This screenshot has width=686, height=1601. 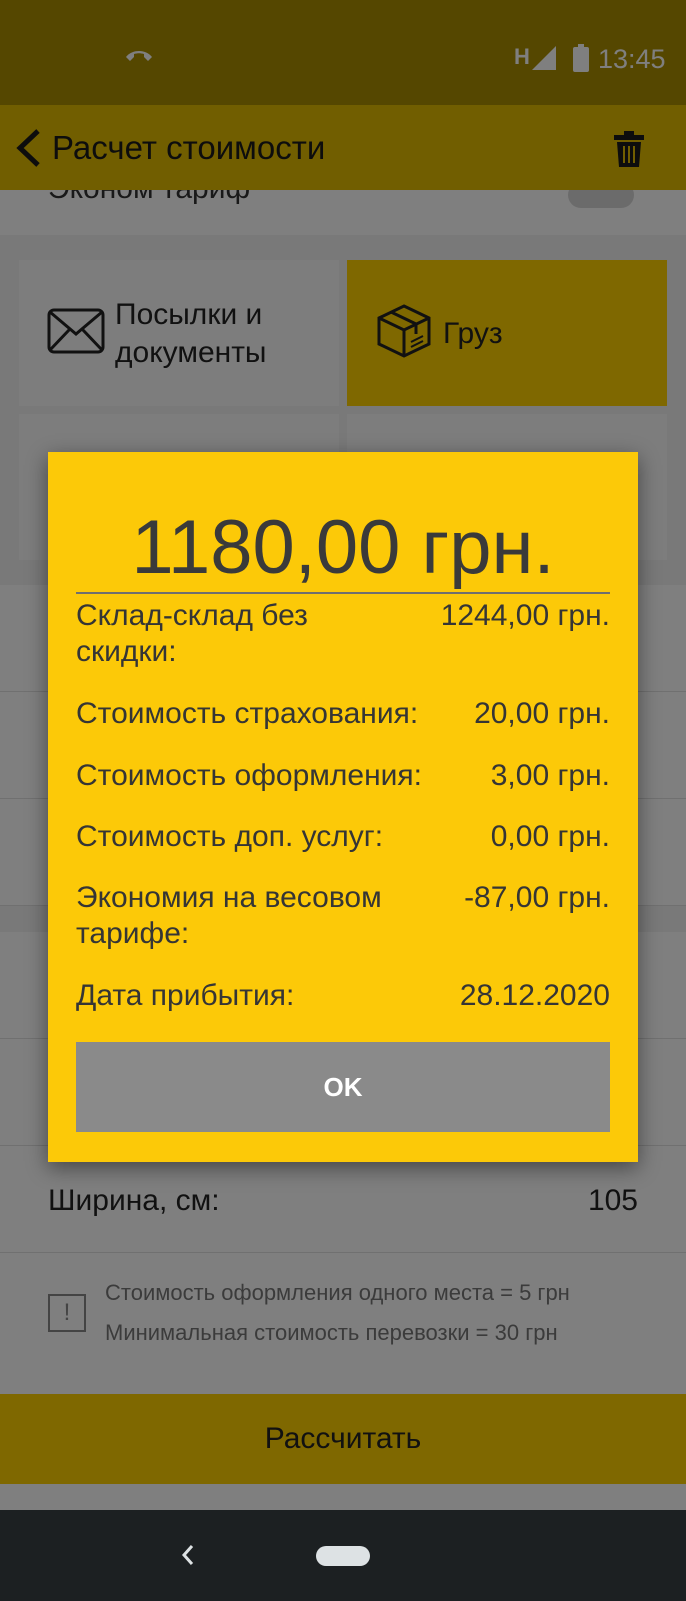 What do you see at coordinates (550, 775) in the screenshot?
I see `registration-value: 3,00 грн.` at bounding box center [550, 775].